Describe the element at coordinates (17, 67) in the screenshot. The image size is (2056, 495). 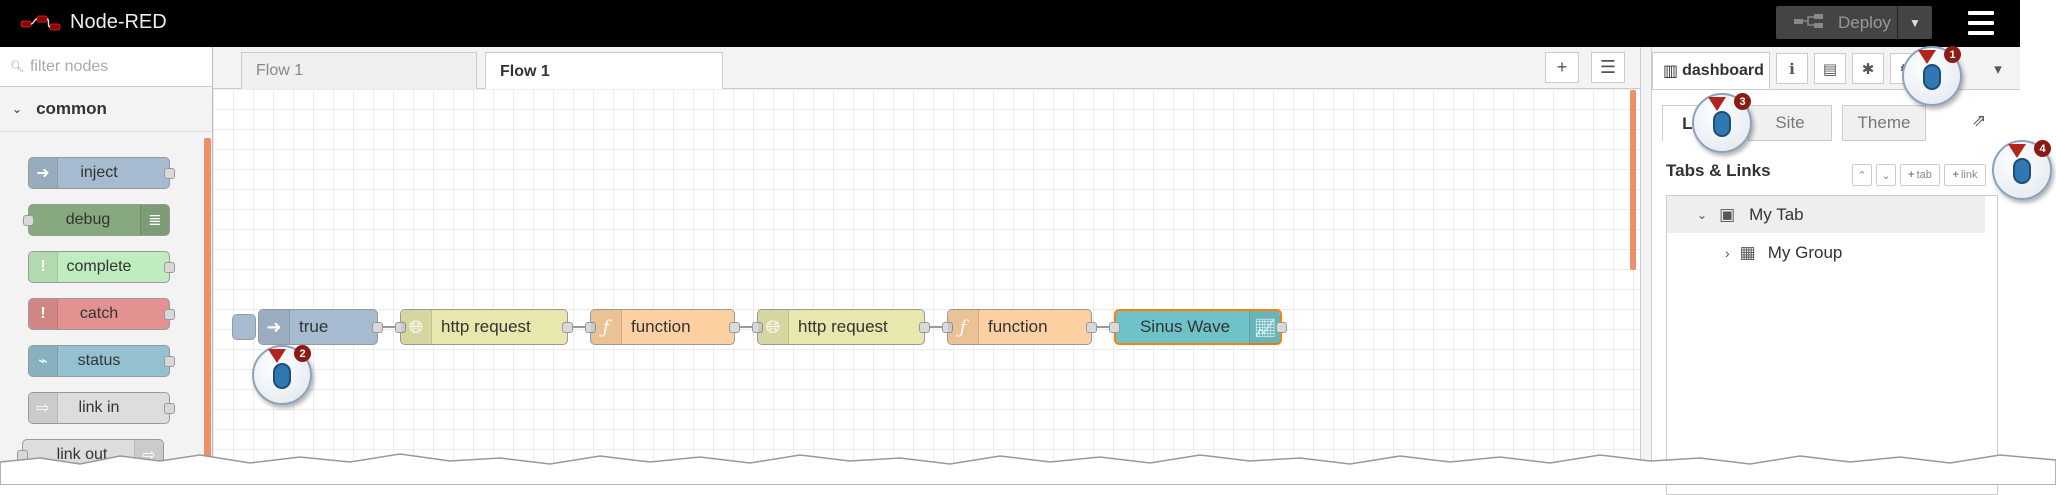
I see `search-icon: 🔍︎` at that location.